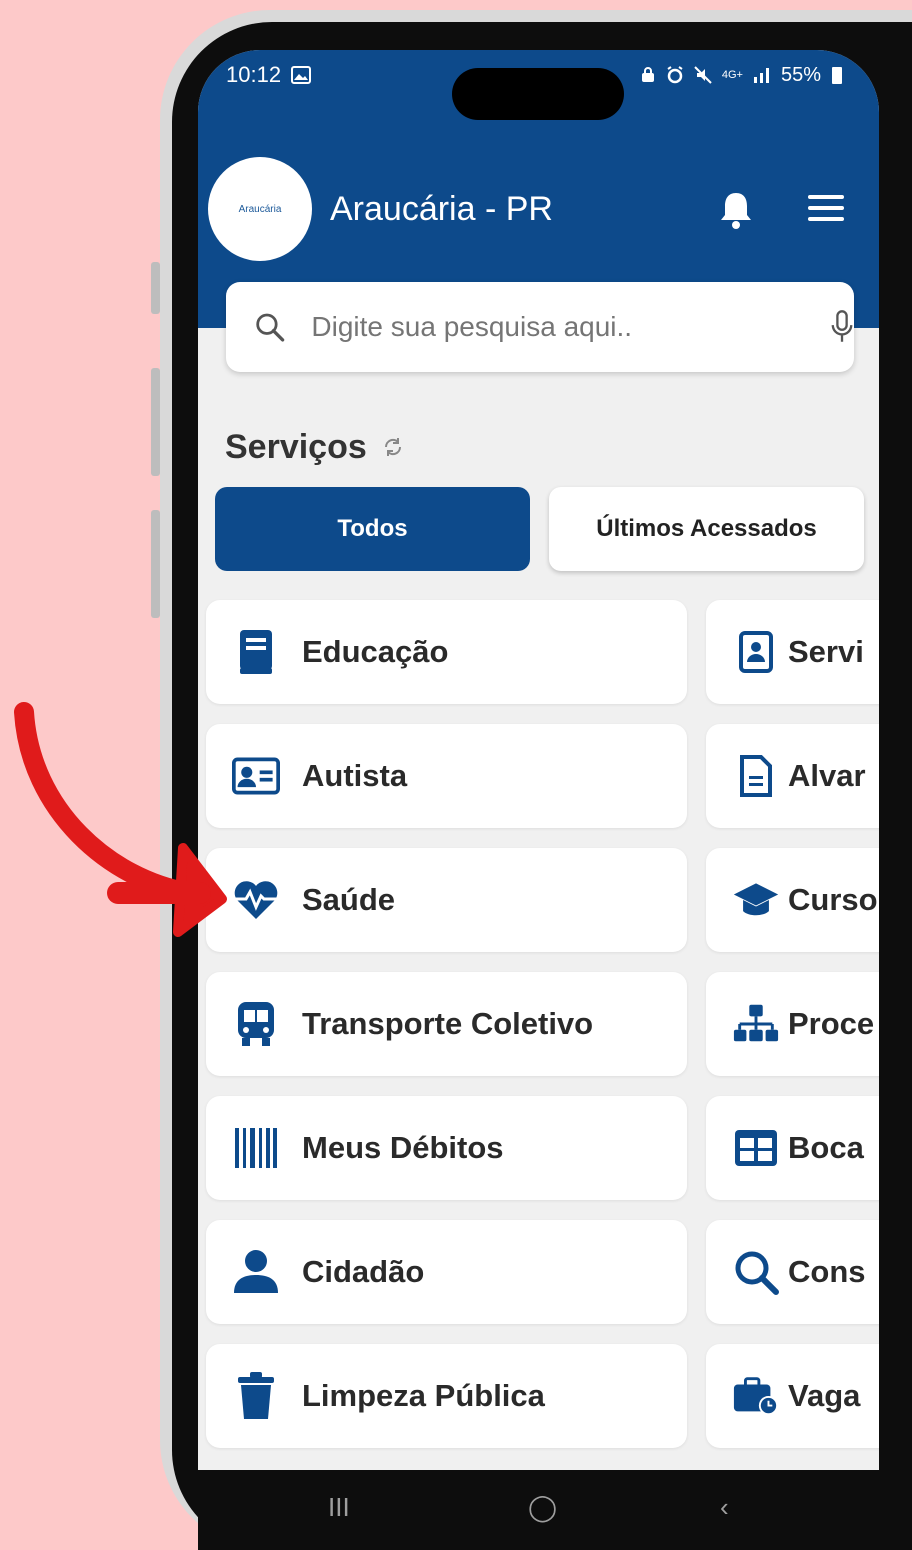  I want to click on tab-ultimos-acessados: Últimos Acessados, so click(706, 529).